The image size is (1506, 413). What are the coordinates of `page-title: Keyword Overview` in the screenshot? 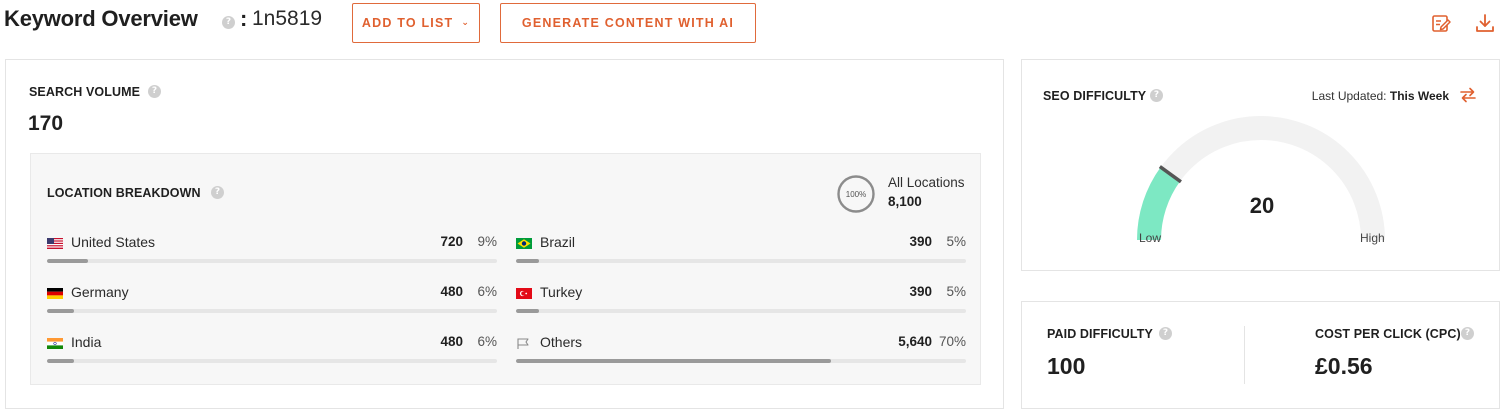 It's located at (101, 18).